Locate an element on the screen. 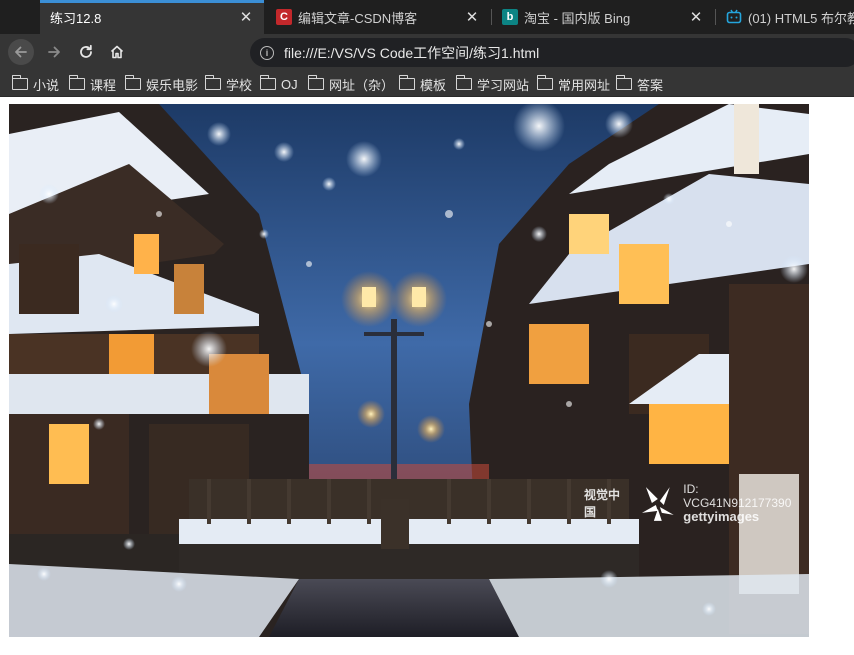 The height and width of the screenshot is (655, 854). bookmark-folder: OJ is located at coordinates (278, 84).